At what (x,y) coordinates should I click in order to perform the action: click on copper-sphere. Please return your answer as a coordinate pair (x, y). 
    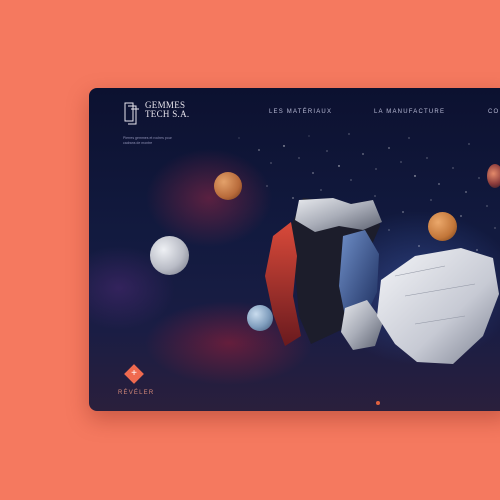
    Looking at the image, I should click on (228, 186).